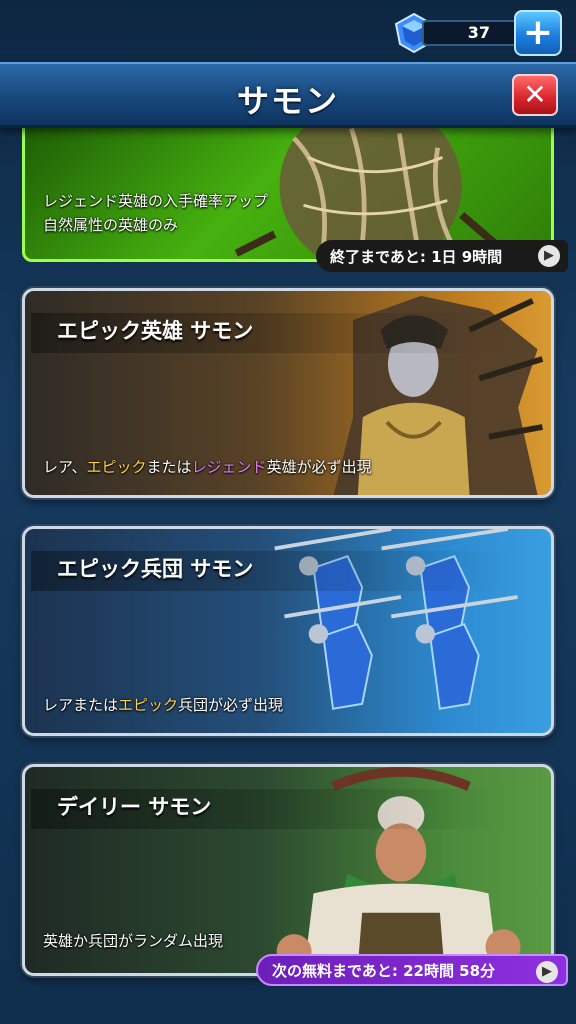  What do you see at coordinates (538, 33) in the screenshot?
I see `add-gems-button: +` at bounding box center [538, 33].